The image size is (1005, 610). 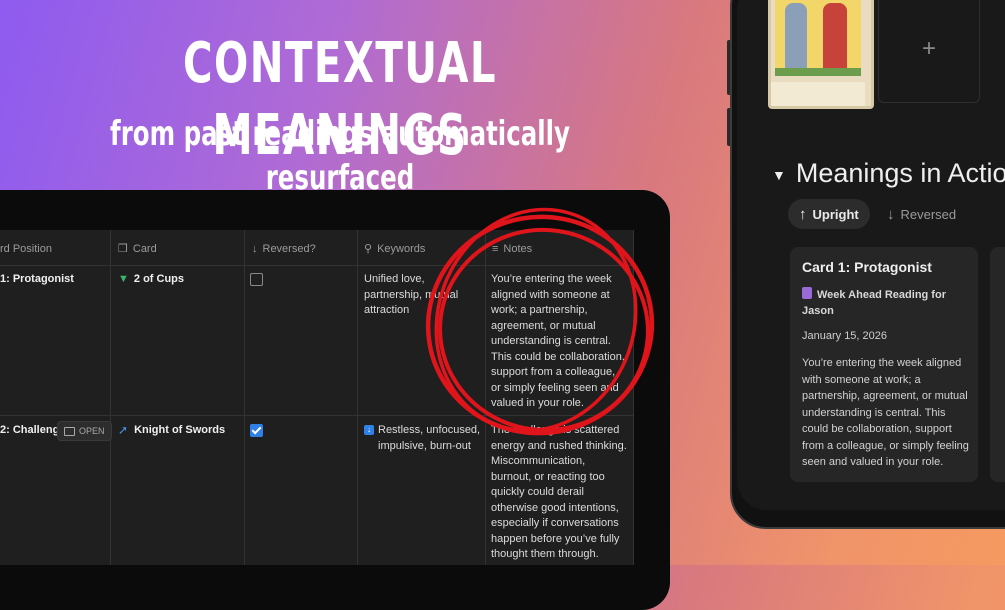 I want to click on tab-upright-label: Upright, so click(x=835, y=214).